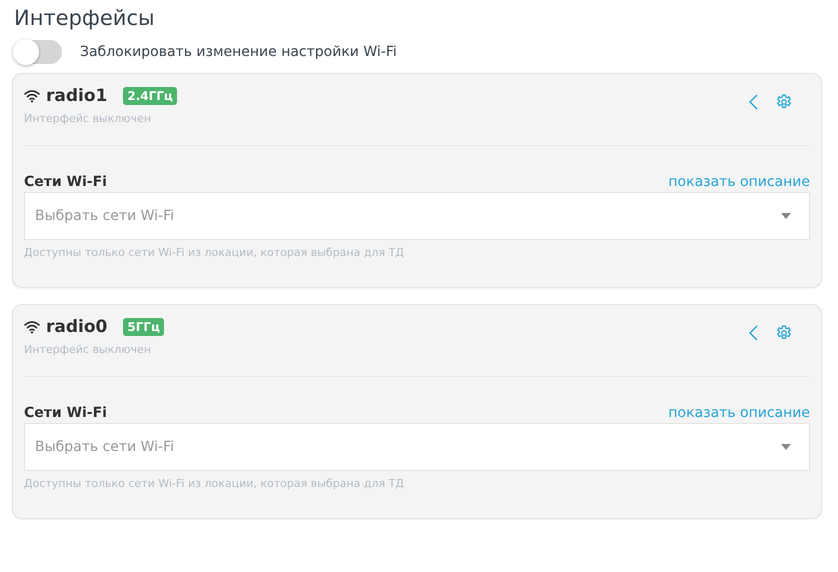 Image resolution: width=838 pixels, height=572 pixels. Describe the element at coordinates (150, 96) in the screenshot. I see `band-badge: 2.4ГГц` at that location.